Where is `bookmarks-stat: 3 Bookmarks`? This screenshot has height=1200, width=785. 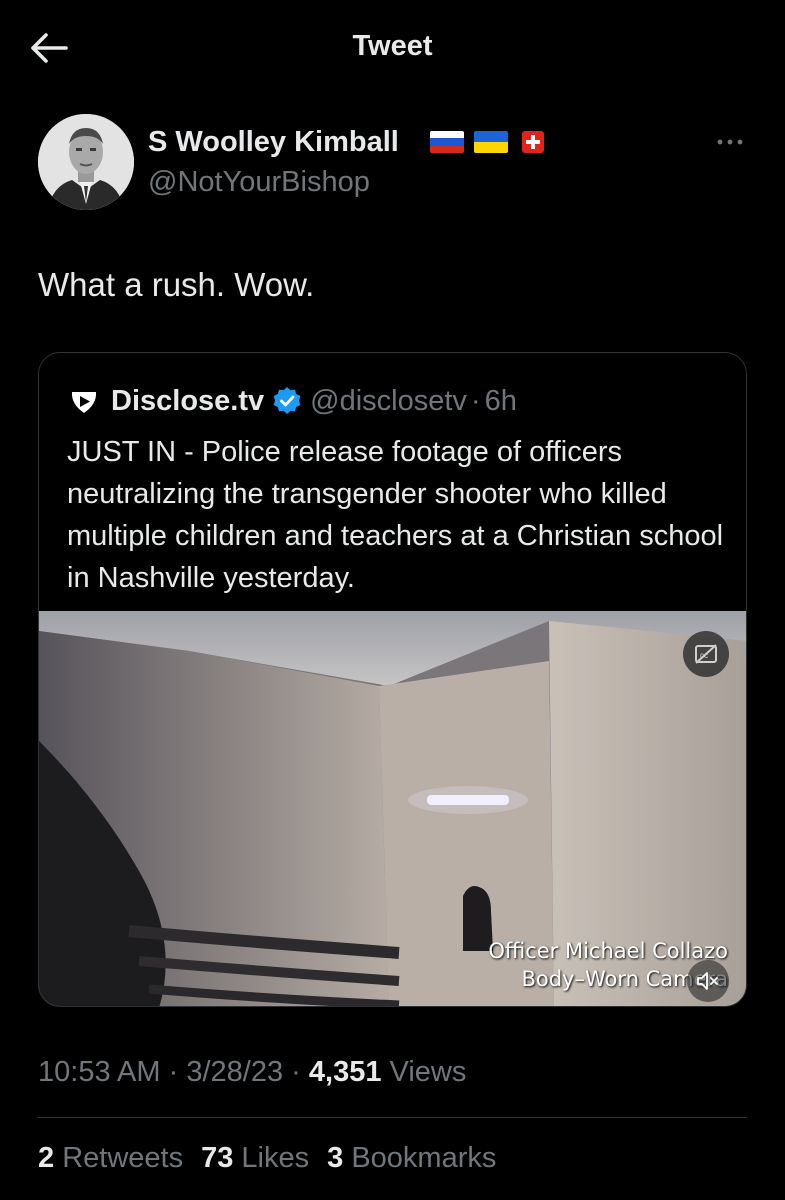 bookmarks-stat: 3 Bookmarks is located at coordinates (411, 1158).